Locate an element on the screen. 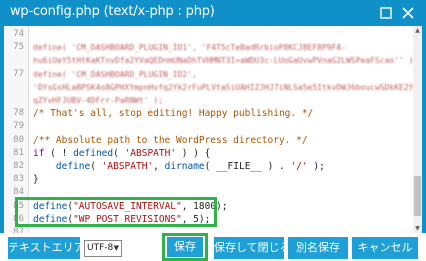  code-token: define( 'CM_DASHBOARD_PLUGIN_ID2', is located at coordinates (115, 74).